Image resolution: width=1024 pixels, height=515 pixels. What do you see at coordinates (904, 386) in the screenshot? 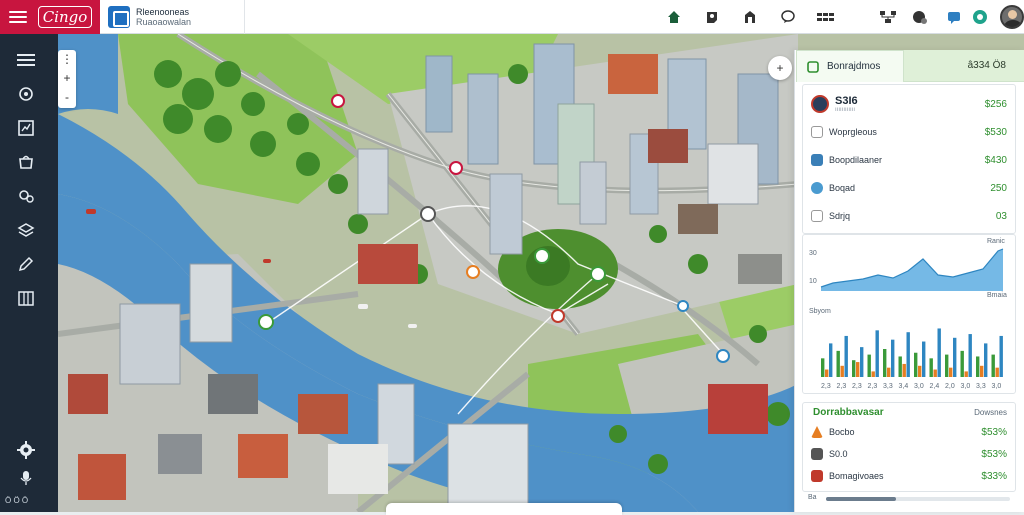
I see `bar-tick-label: 3,4` at bounding box center [904, 386].